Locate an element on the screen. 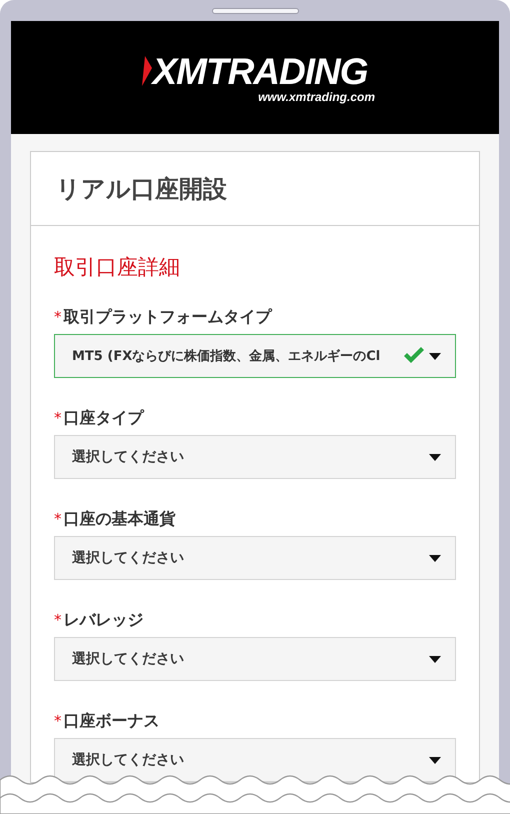 The width and height of the screenshot is (510, 814). field-label: 口座タイプ is located at coordinates (104, 418).